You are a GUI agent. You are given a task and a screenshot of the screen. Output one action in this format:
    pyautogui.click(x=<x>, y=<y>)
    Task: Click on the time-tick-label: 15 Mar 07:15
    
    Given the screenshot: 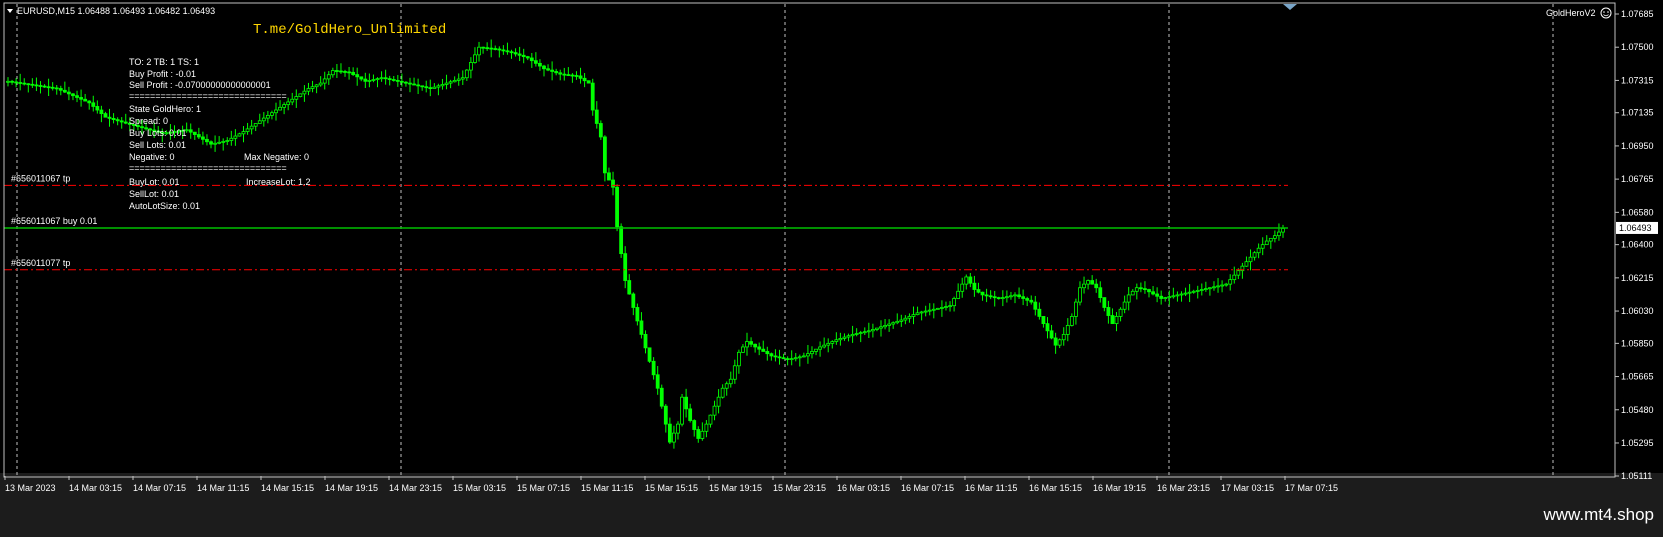 What is the action you would take?
    pyautogui.click(x=543, y=488)
    